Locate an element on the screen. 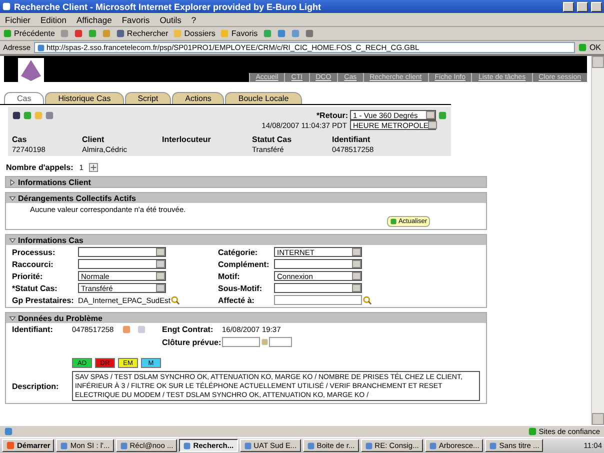  field-label: Sous-Motif: is located at coordinates (240, 288).